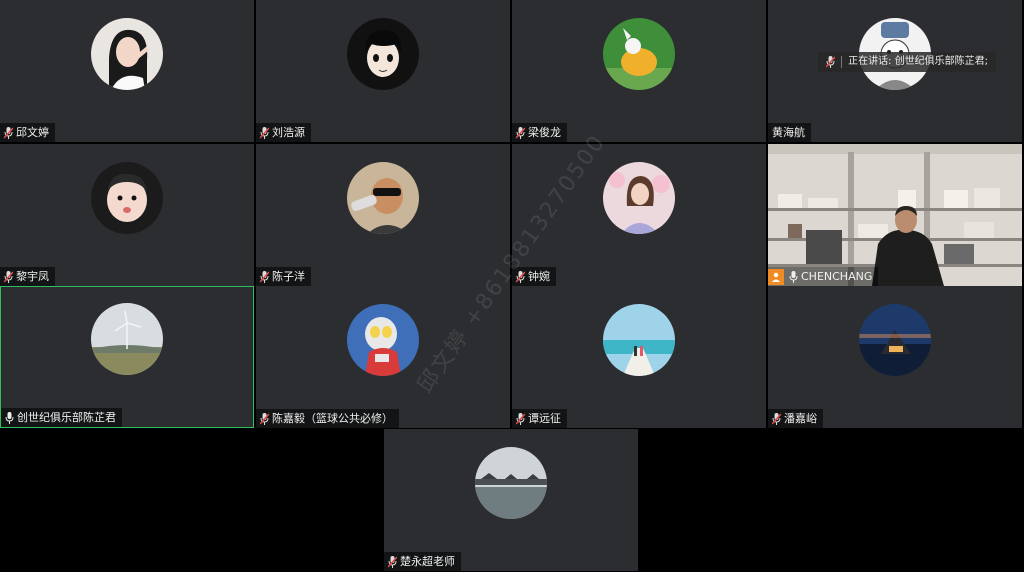  I want to click on participant-name: CHENCHANG, so click(837, 276).